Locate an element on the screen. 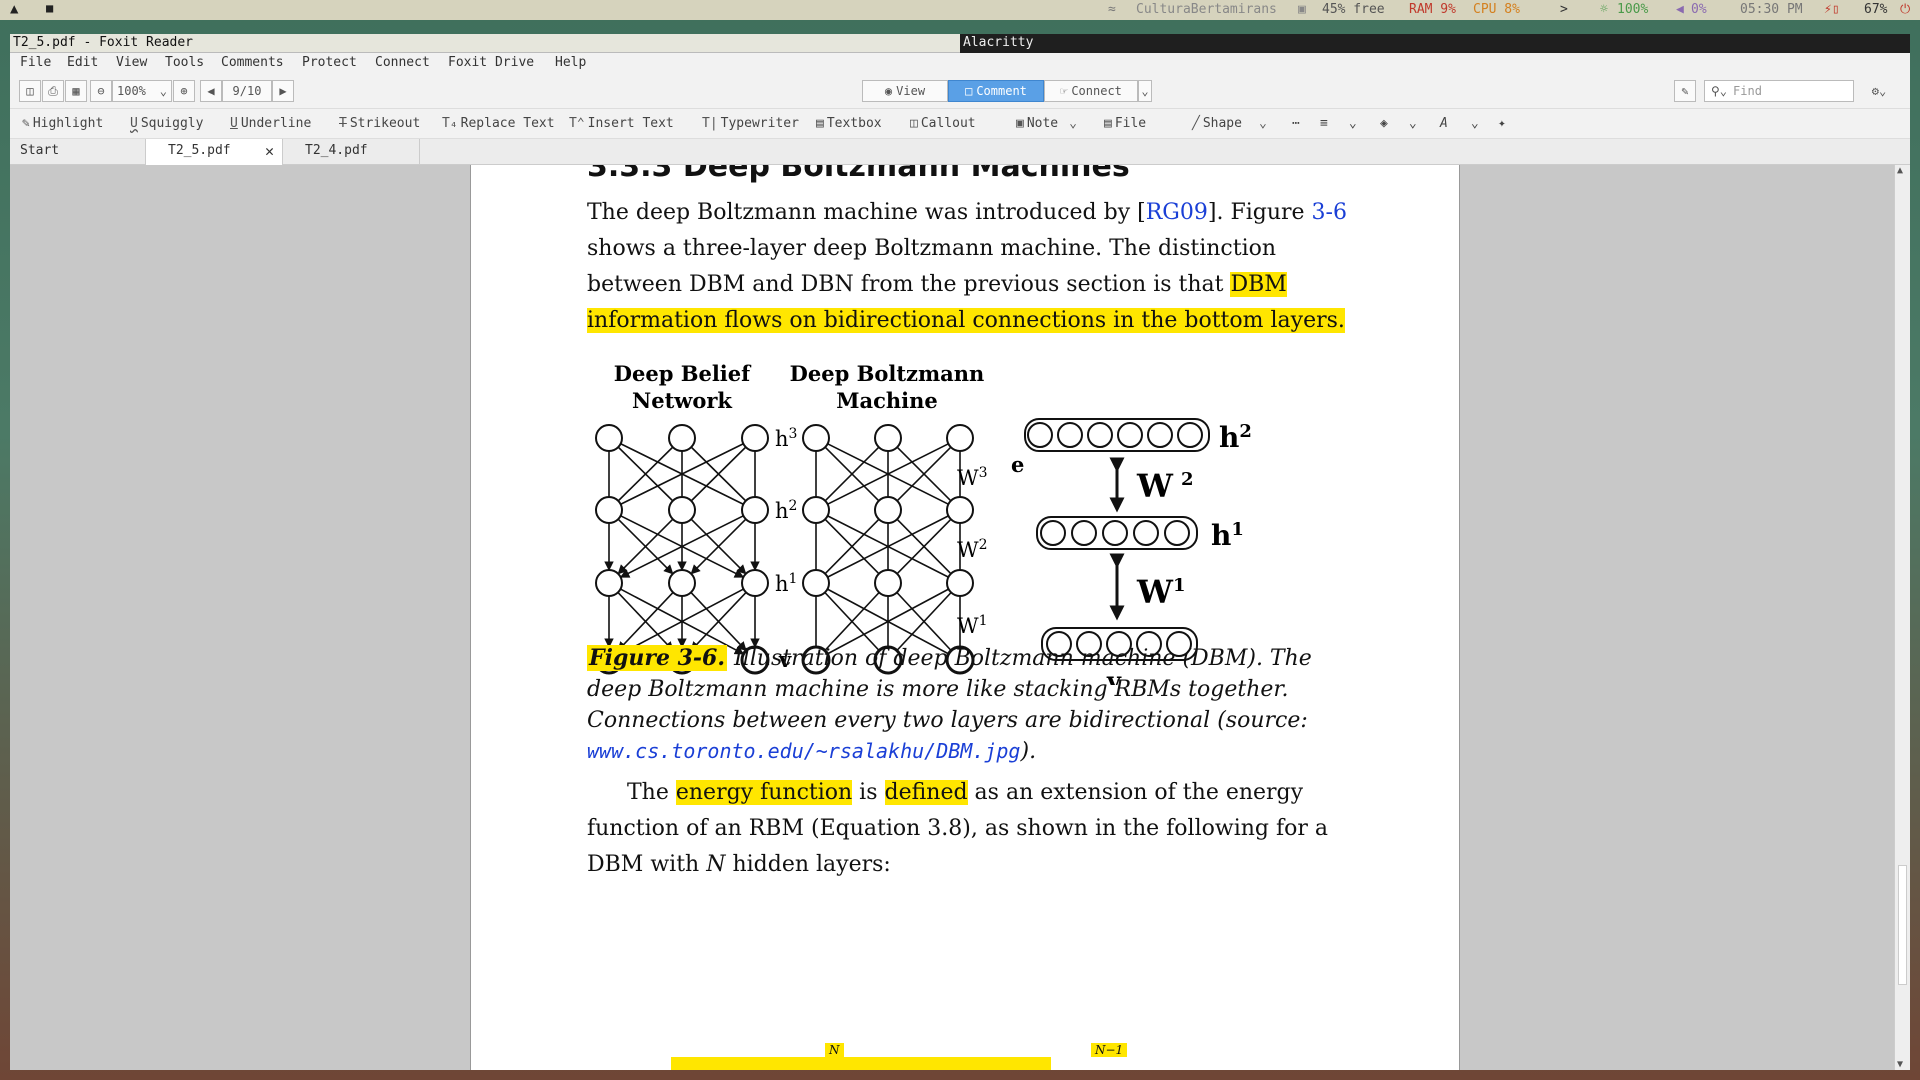  fill-color-icon: ◈ ⌄ is located at coordinates (1398, 123).